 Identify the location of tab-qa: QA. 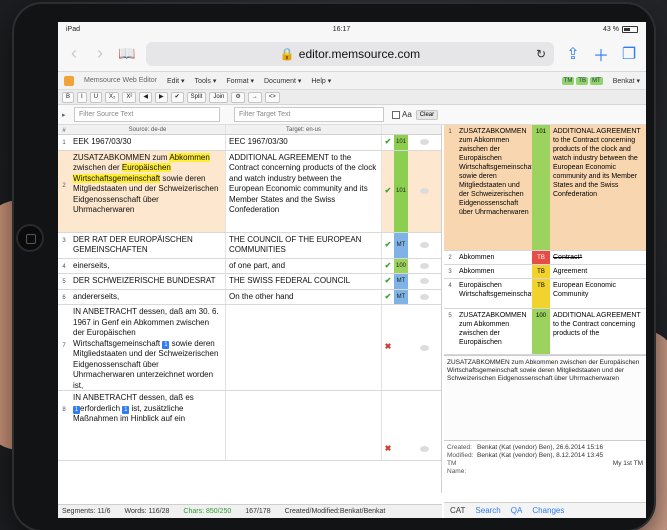
(517, 510).